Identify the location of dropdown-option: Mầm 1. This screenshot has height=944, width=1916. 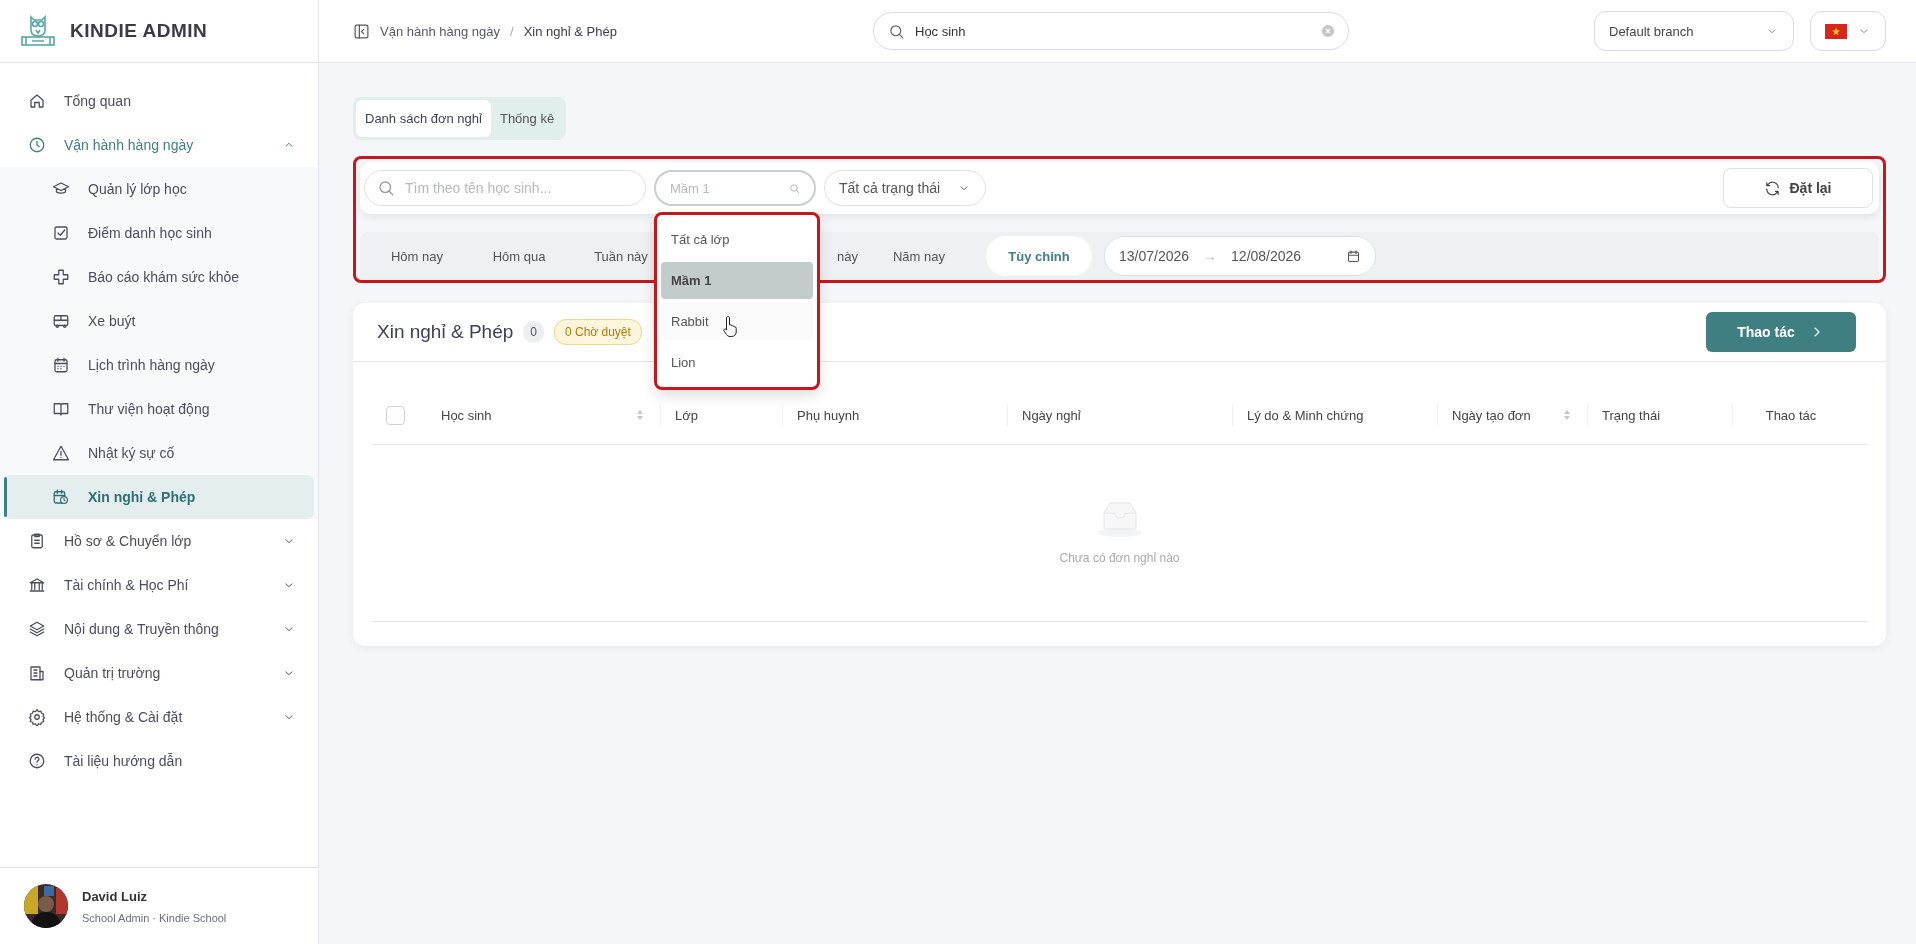
(737, 280).